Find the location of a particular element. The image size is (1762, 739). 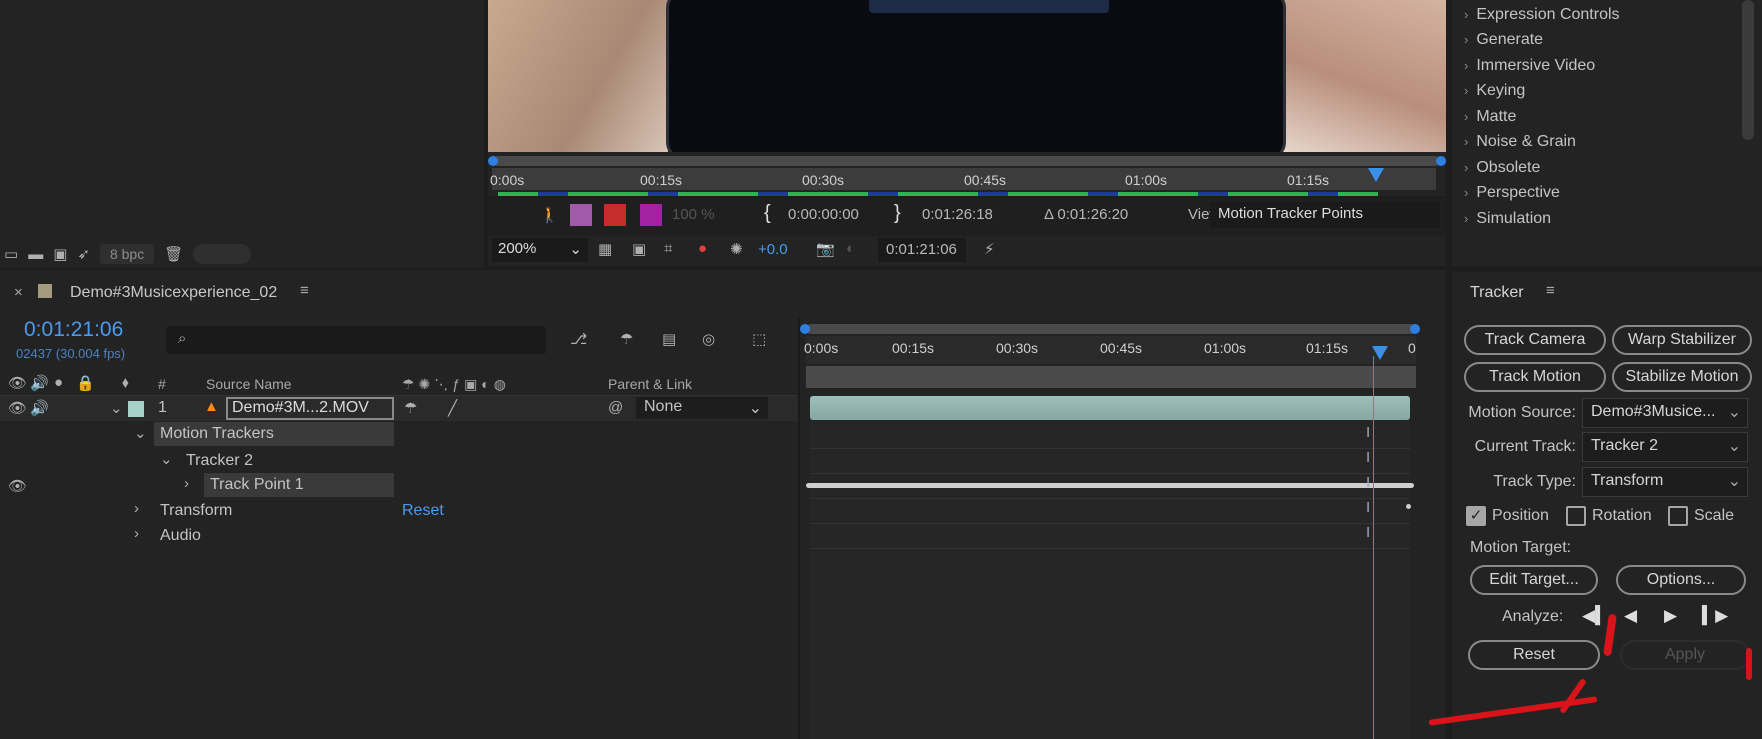

analyze-forward-frame-icon: ▍▶ is located at coordinates (1715, 616).